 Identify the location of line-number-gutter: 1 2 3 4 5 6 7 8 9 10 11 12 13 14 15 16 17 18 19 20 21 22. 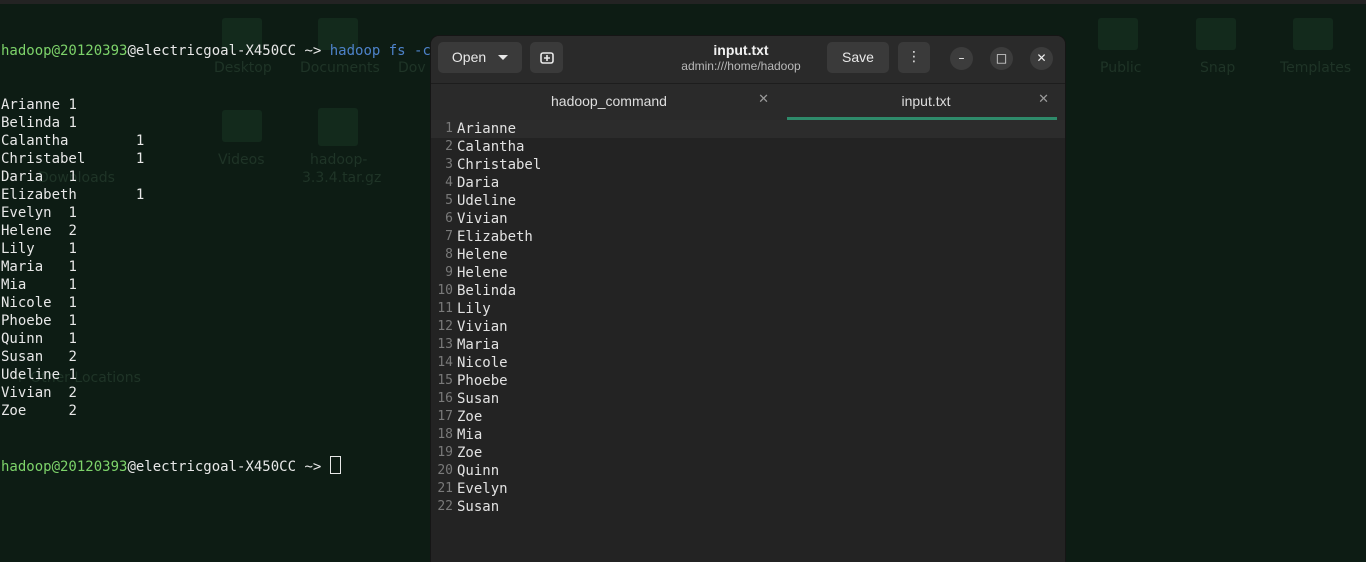
(442, 318).